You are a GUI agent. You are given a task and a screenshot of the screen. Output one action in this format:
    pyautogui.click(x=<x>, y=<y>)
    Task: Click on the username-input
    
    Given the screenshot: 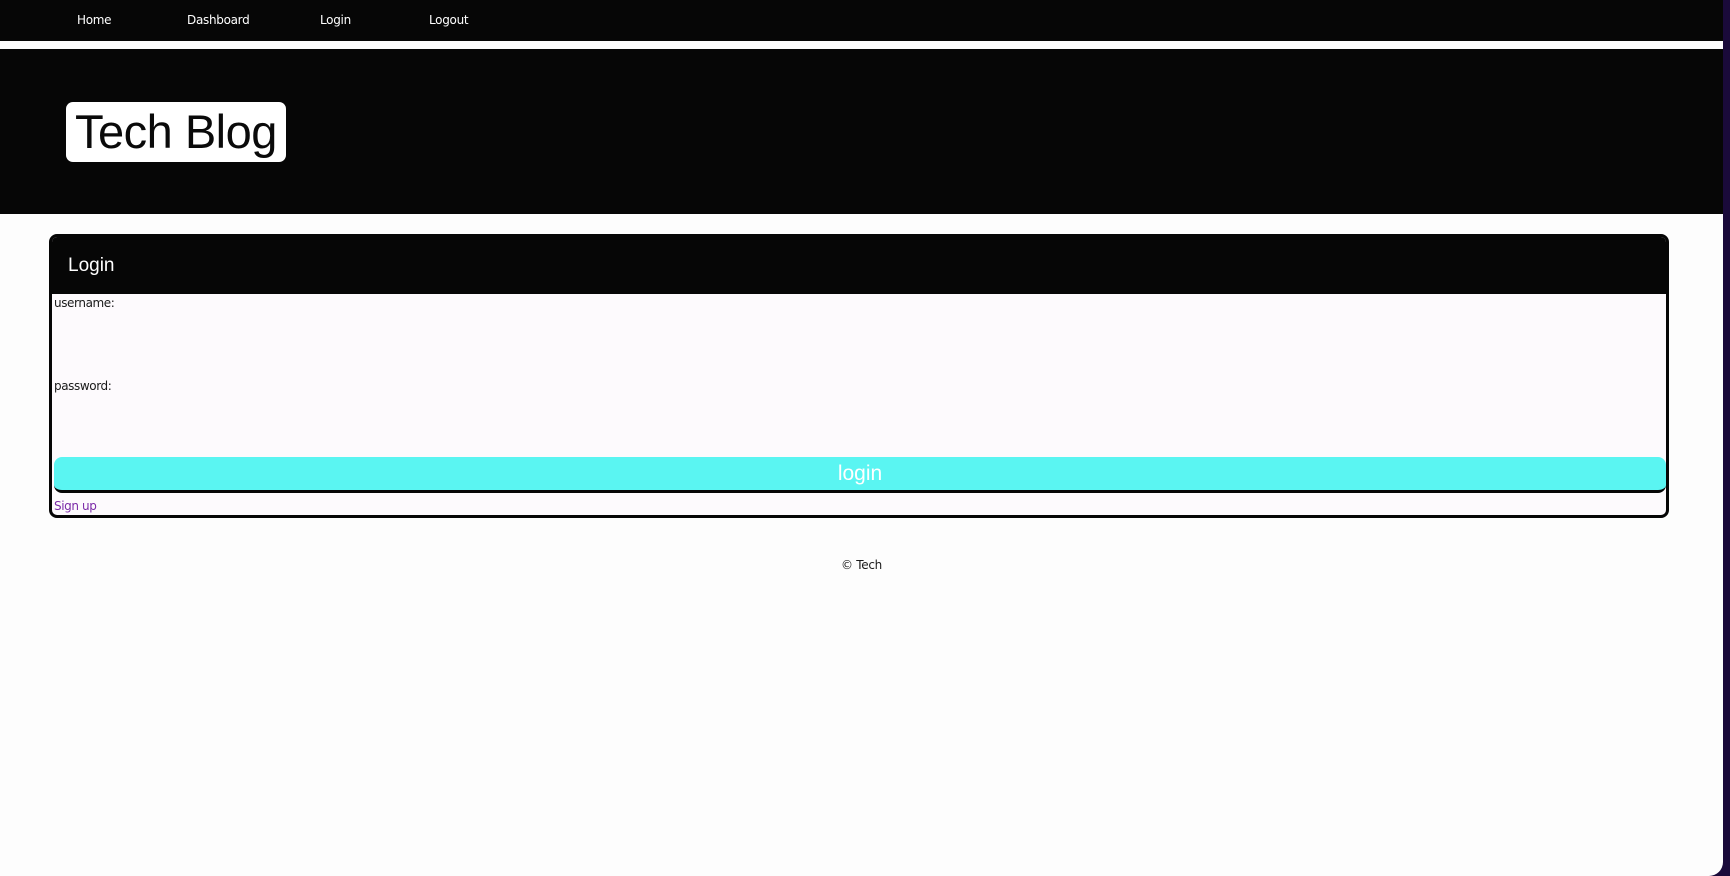 What is the action you would take?
    pyautogui.click(x=859, y=333)
    